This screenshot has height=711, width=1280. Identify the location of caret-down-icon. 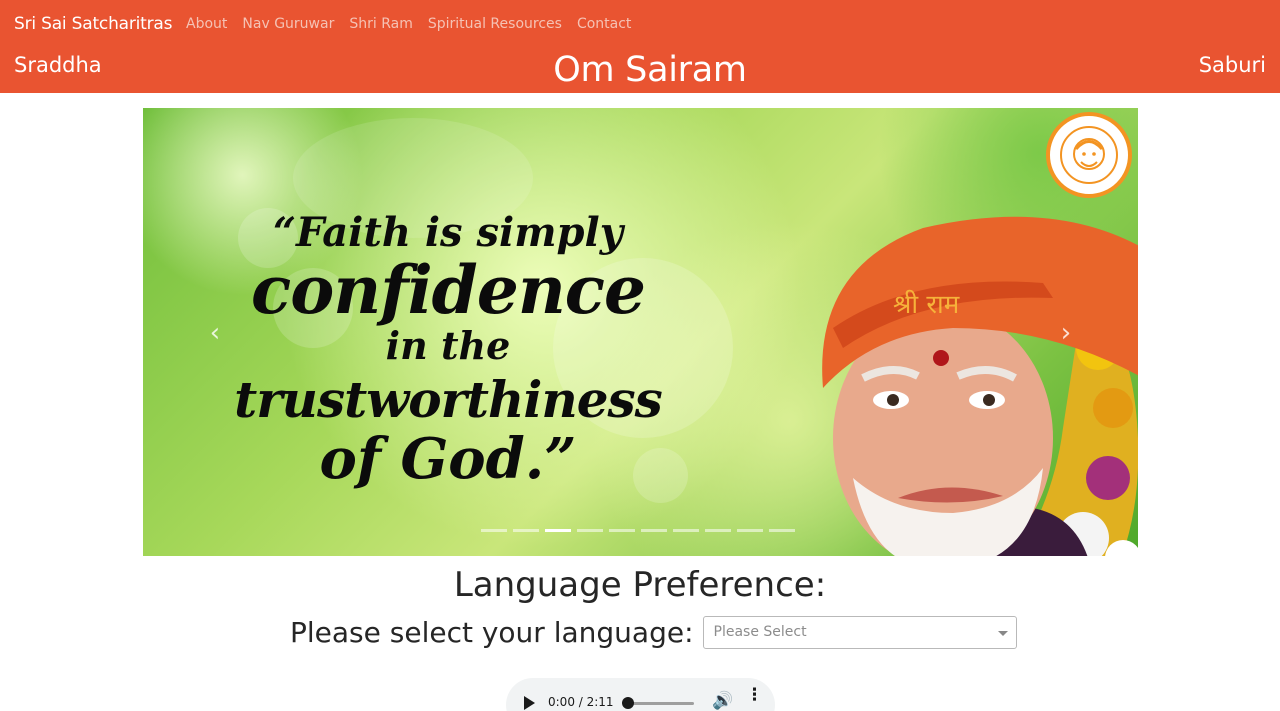
(1002, 633).